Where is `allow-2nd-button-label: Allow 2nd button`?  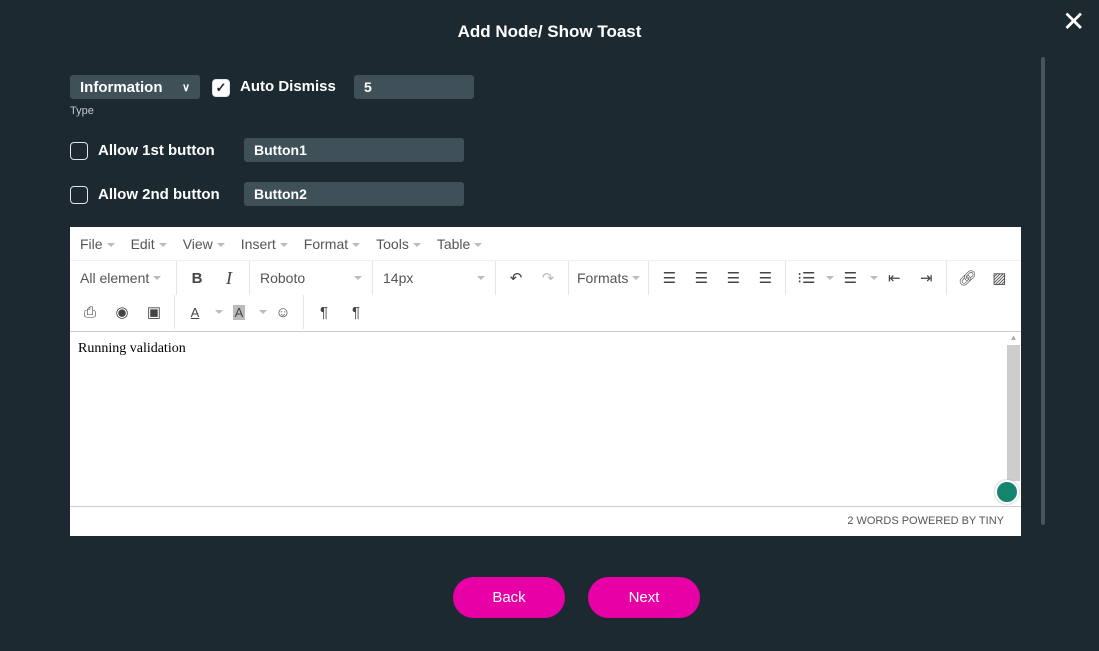 allow-2nd-button-label: Allow 2nd button is located at coordinates (159, 194).